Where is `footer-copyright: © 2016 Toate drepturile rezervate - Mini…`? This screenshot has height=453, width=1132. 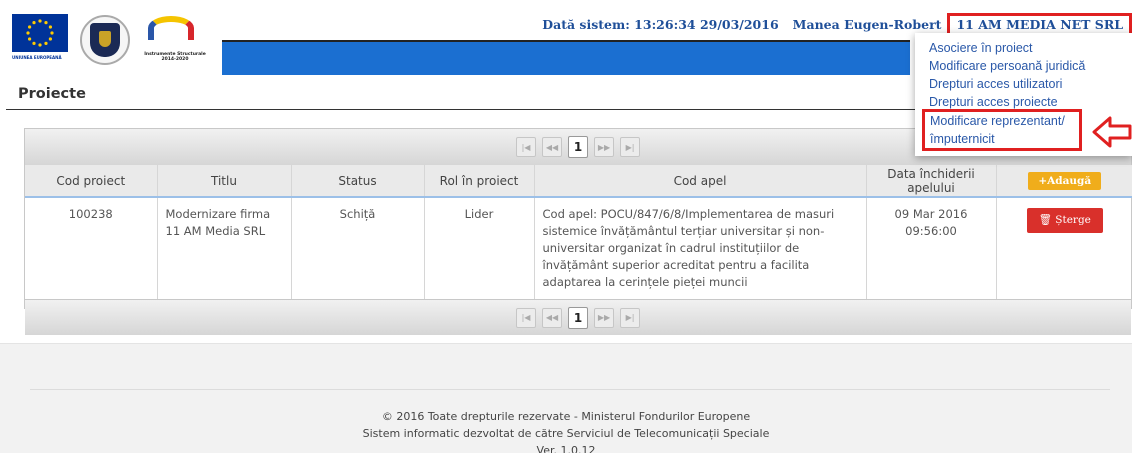
footer-copyright: © 2016 Toate drepturile rezervate - Mini… is located at coordinates (566, 416).